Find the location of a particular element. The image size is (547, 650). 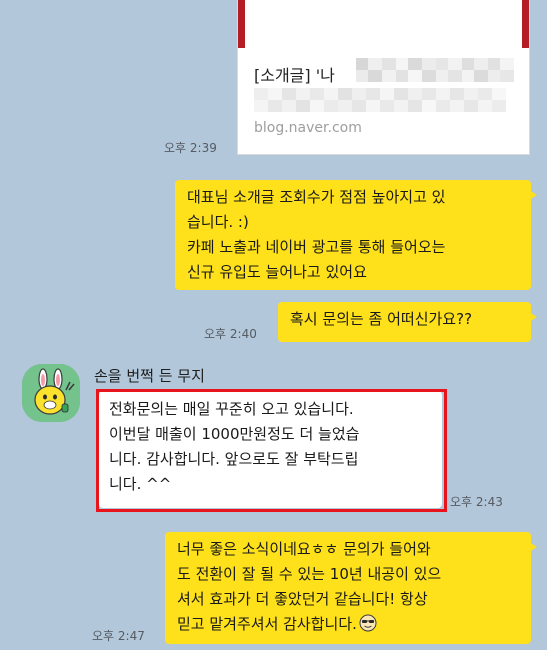

sender-name: 손을 번쩍 든 무지 is located at coordinates (149, 376).